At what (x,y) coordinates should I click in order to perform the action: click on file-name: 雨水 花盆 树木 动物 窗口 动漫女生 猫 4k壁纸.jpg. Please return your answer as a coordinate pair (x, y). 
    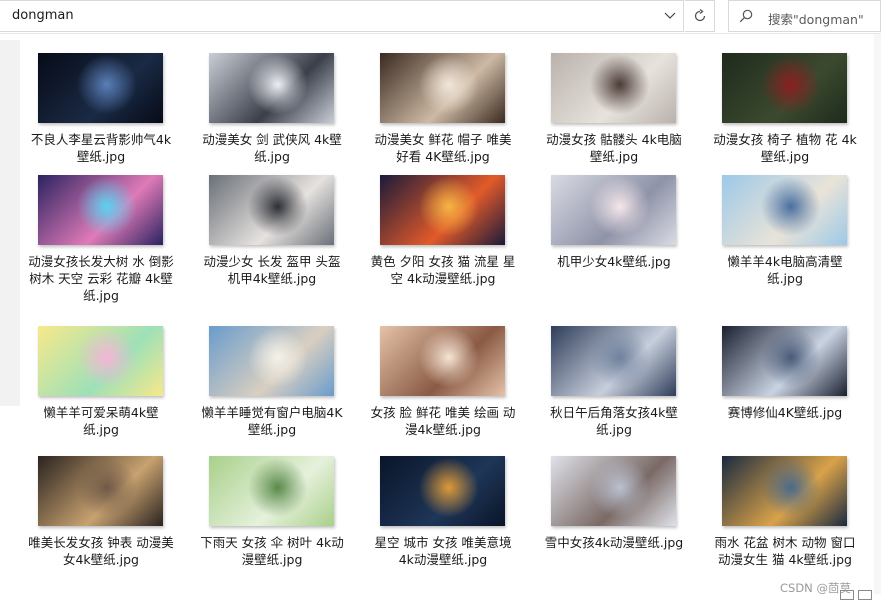
    Looking at the image, I should click on (785, 551).